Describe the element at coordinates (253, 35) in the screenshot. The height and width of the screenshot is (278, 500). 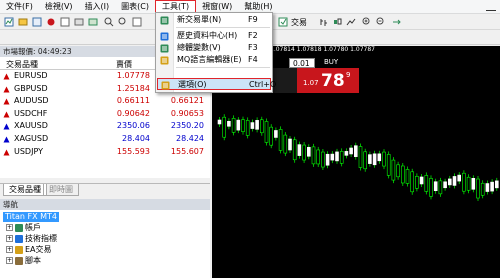
I see `menu-item-shortcut: F2` at that location.